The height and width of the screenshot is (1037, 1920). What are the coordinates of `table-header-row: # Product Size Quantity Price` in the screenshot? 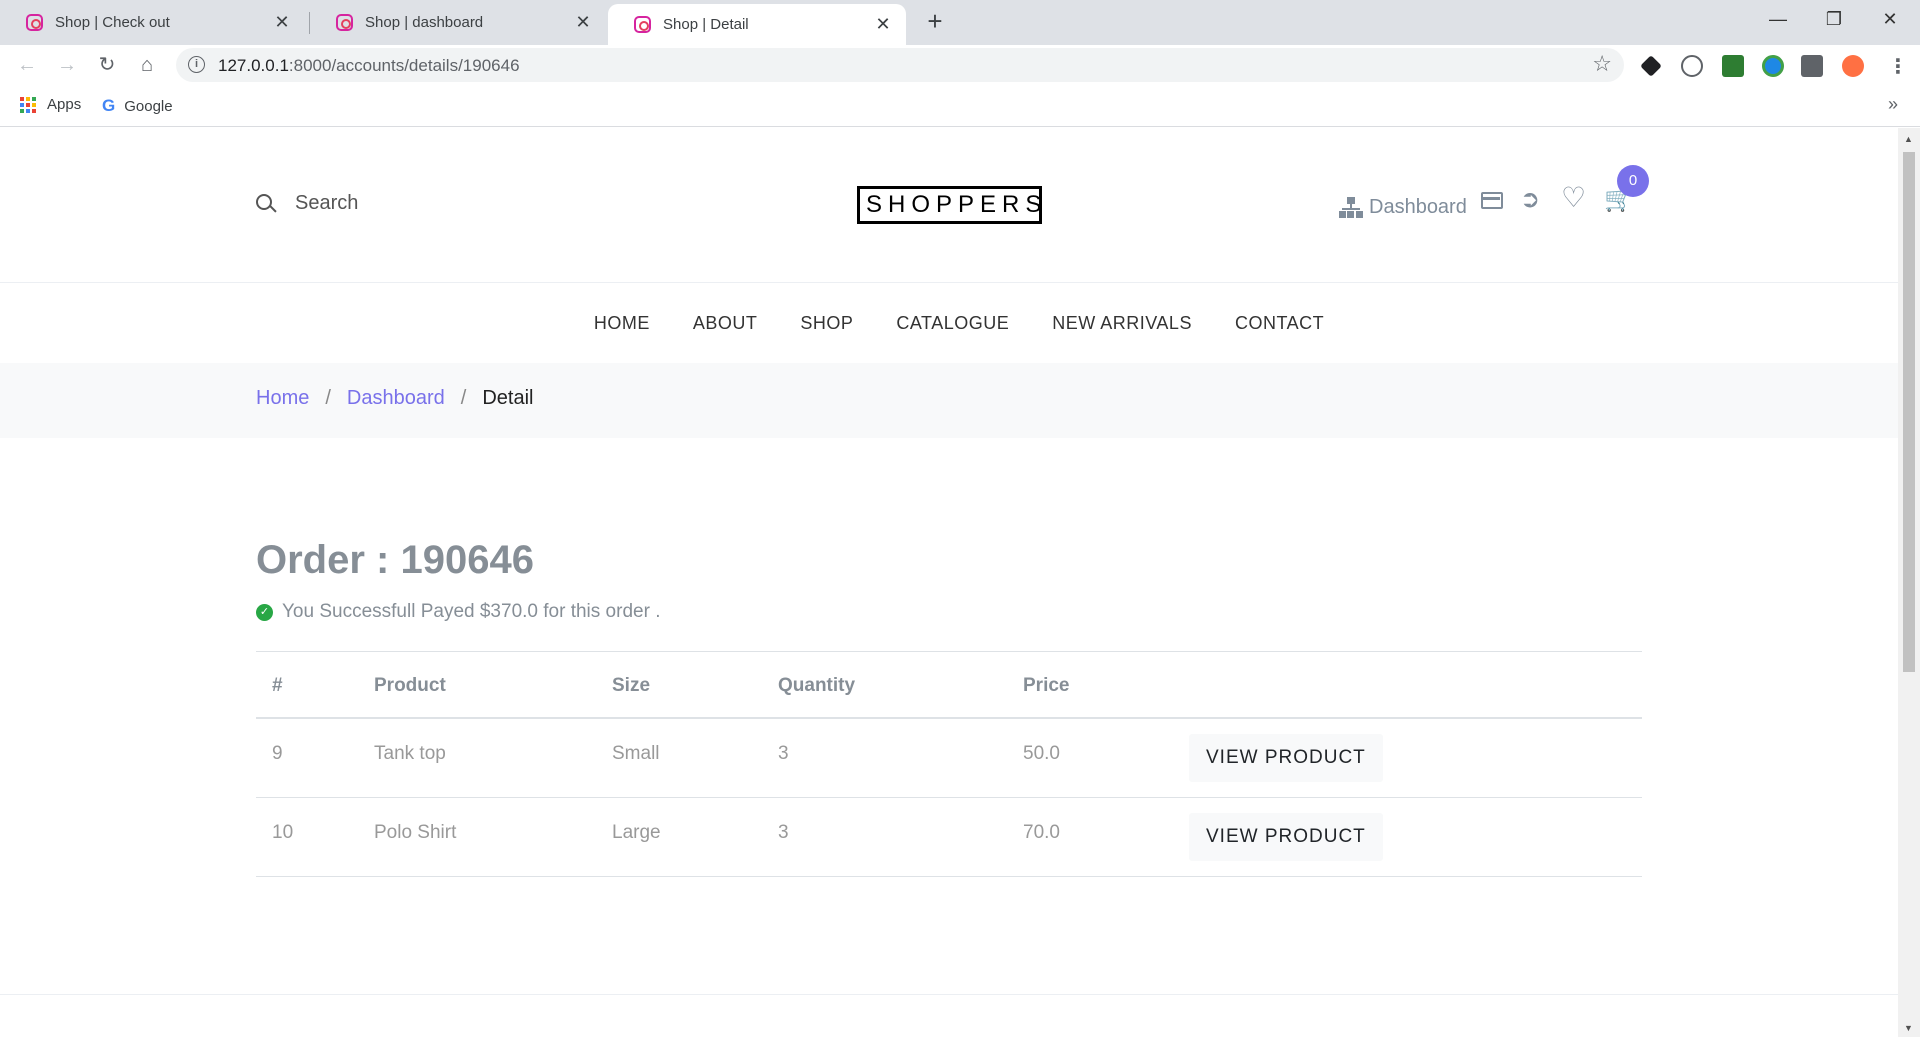 It's located at (949, 685).